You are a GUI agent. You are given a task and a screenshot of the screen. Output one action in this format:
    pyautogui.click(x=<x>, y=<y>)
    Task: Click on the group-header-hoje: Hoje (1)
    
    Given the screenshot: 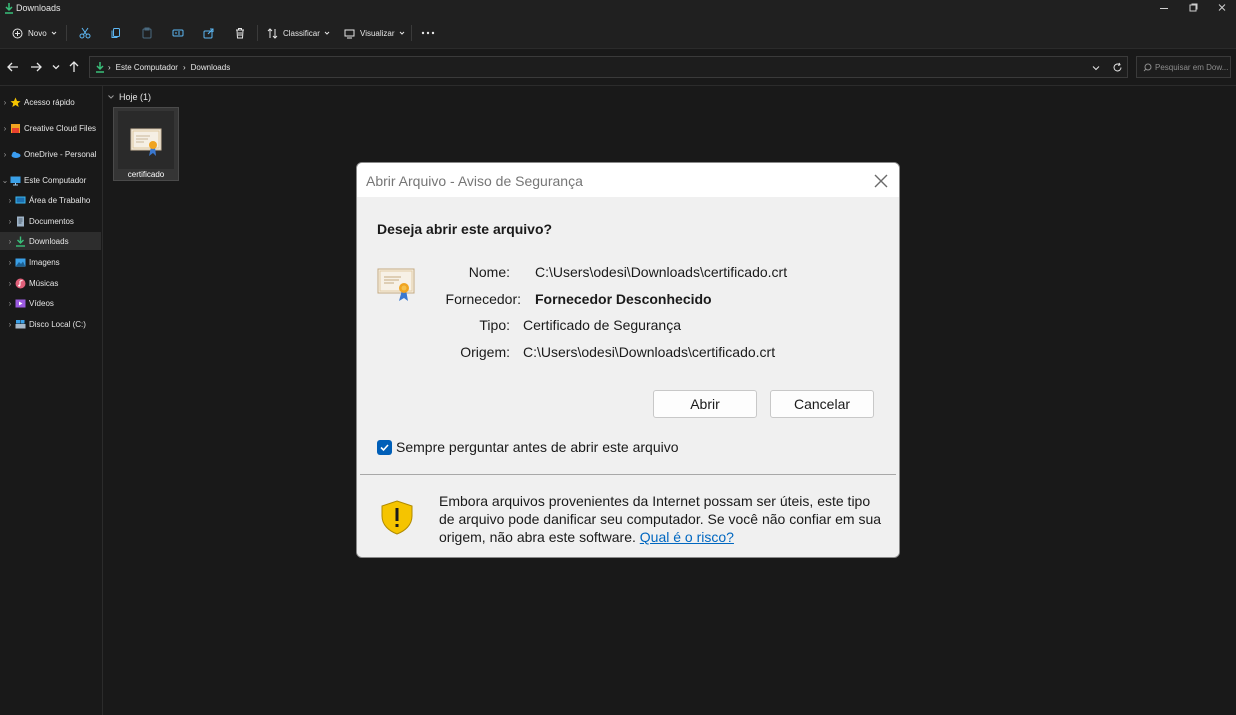 What is the action you would take?
    pyautogui.click(x=129, y=97)
    